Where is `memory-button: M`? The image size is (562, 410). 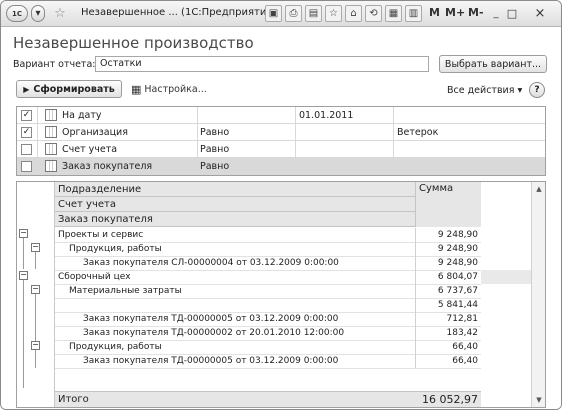
memory-button: M is located at coordinates (434, 12).